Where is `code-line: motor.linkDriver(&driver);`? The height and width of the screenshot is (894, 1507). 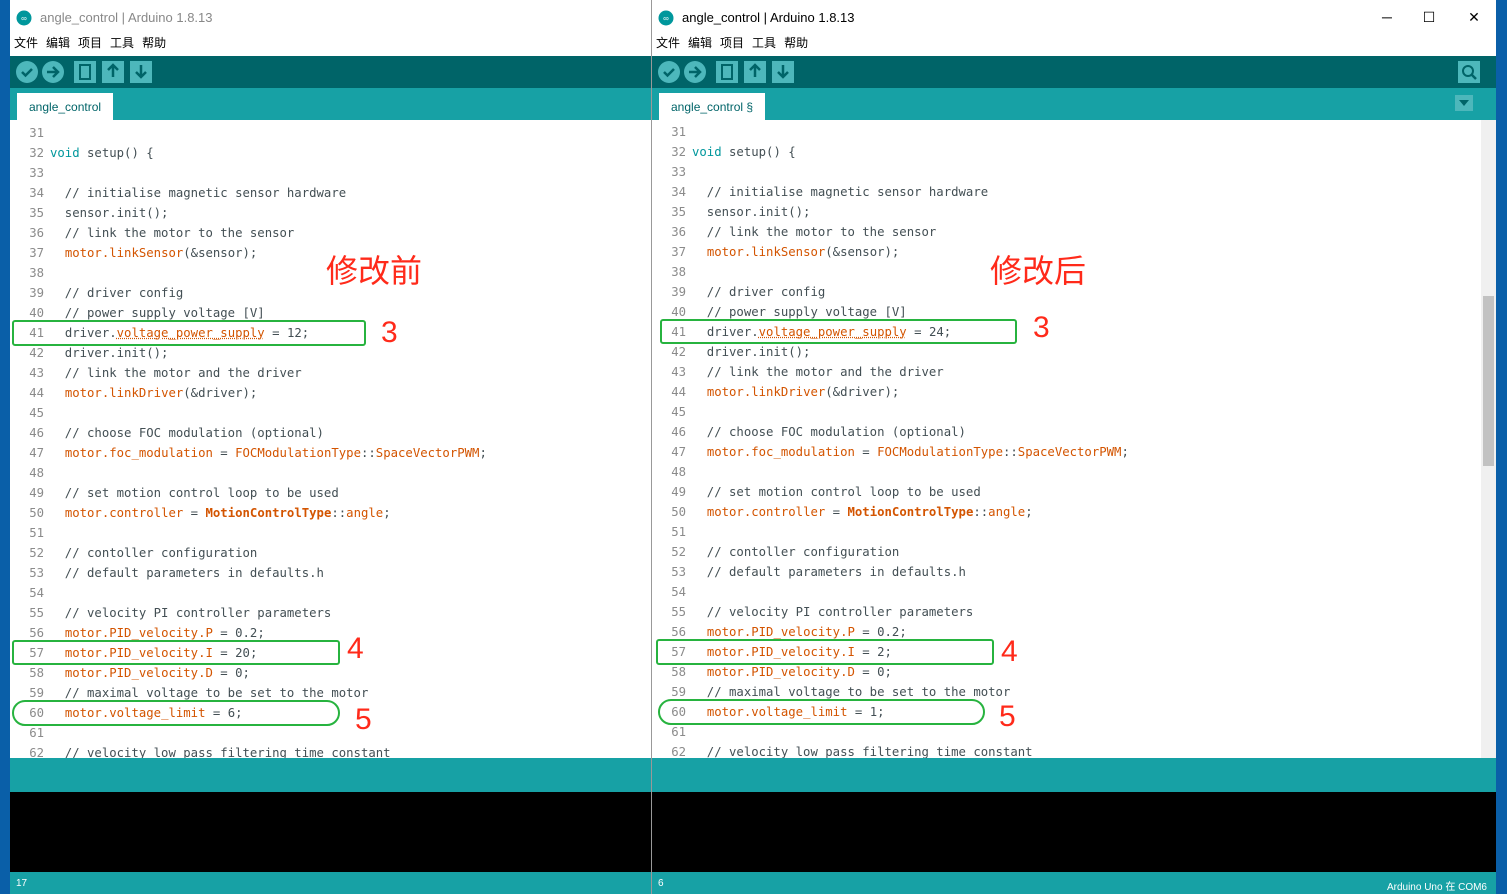
code-line: motor.linkDriver(&driver); is located at coordinates (803, 392).